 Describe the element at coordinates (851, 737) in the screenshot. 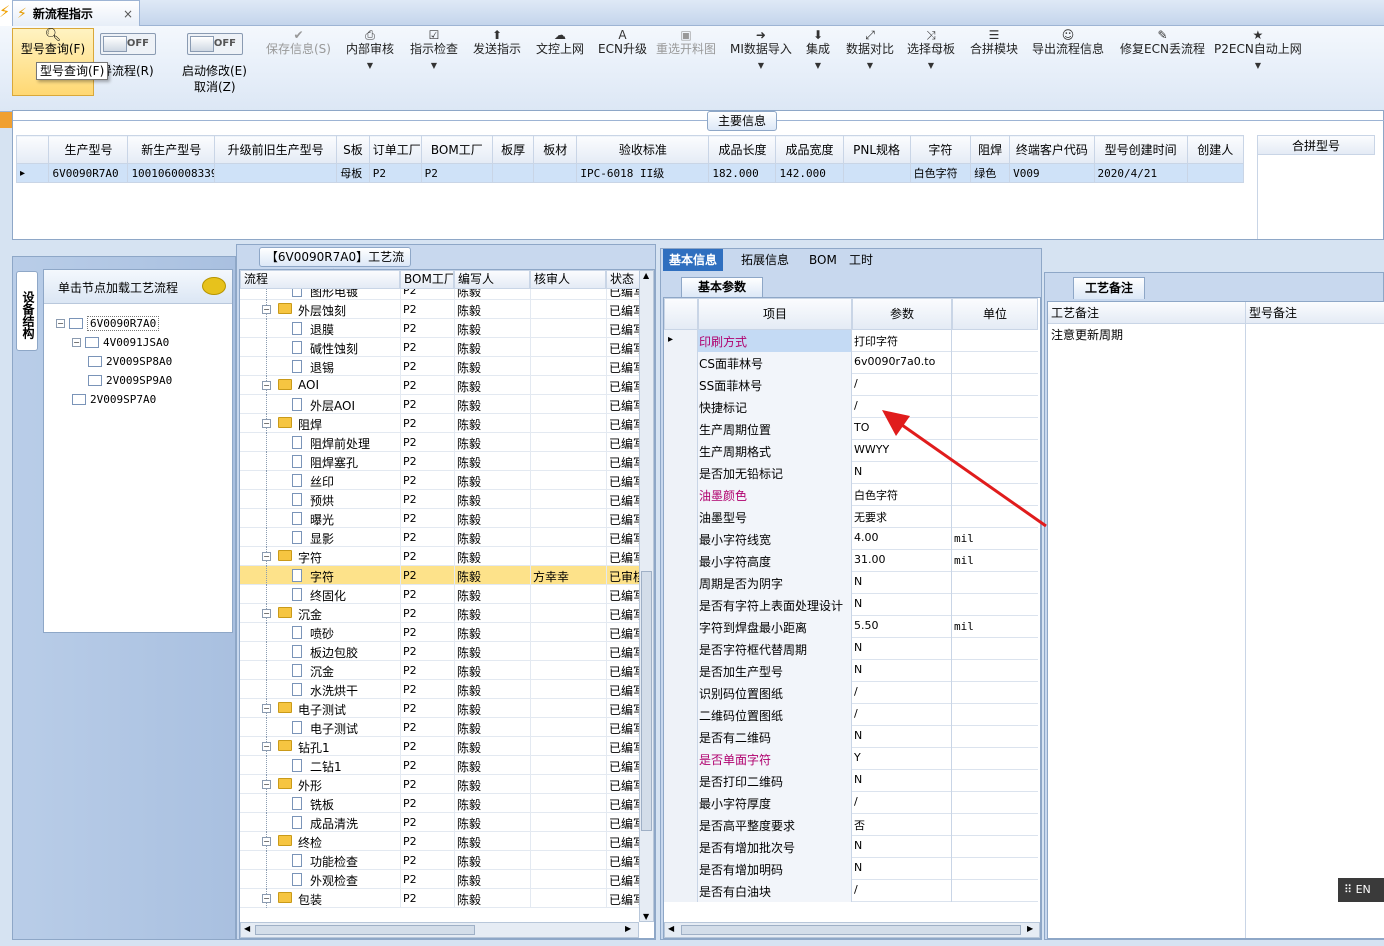

I see `param-row: 是否有二维码 N` at that location.